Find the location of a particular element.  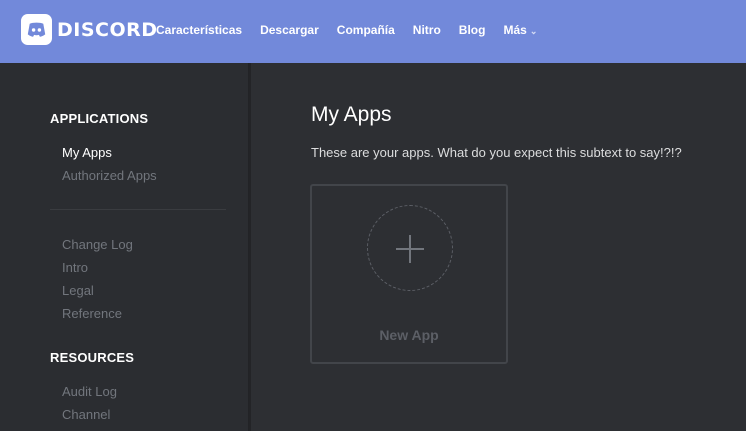

page-title: My Apps is located at coordinates (351, 114).